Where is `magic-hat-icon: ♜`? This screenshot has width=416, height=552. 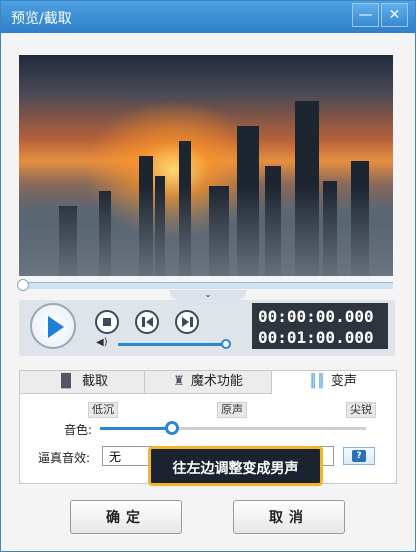 magic-hat-icon: ♜ is located at coordinates (179, 381).